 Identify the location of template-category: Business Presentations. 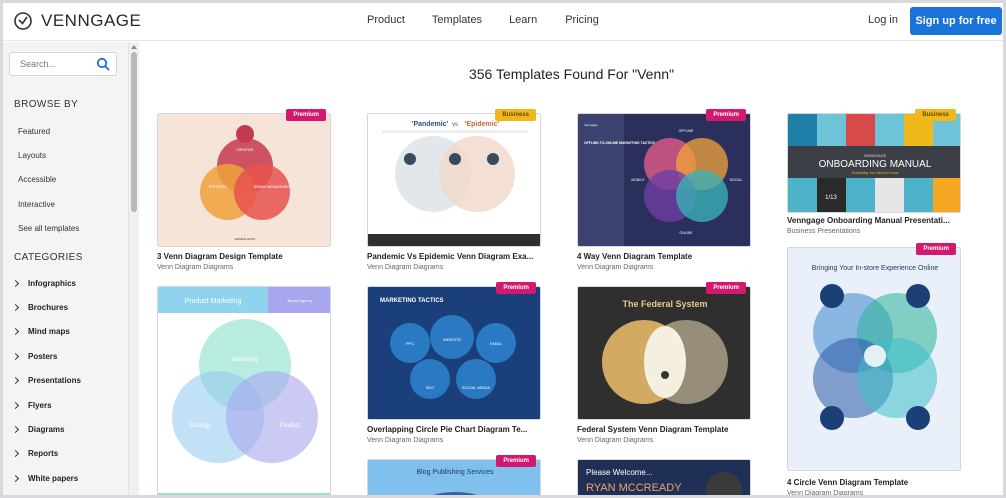
(823, 231).